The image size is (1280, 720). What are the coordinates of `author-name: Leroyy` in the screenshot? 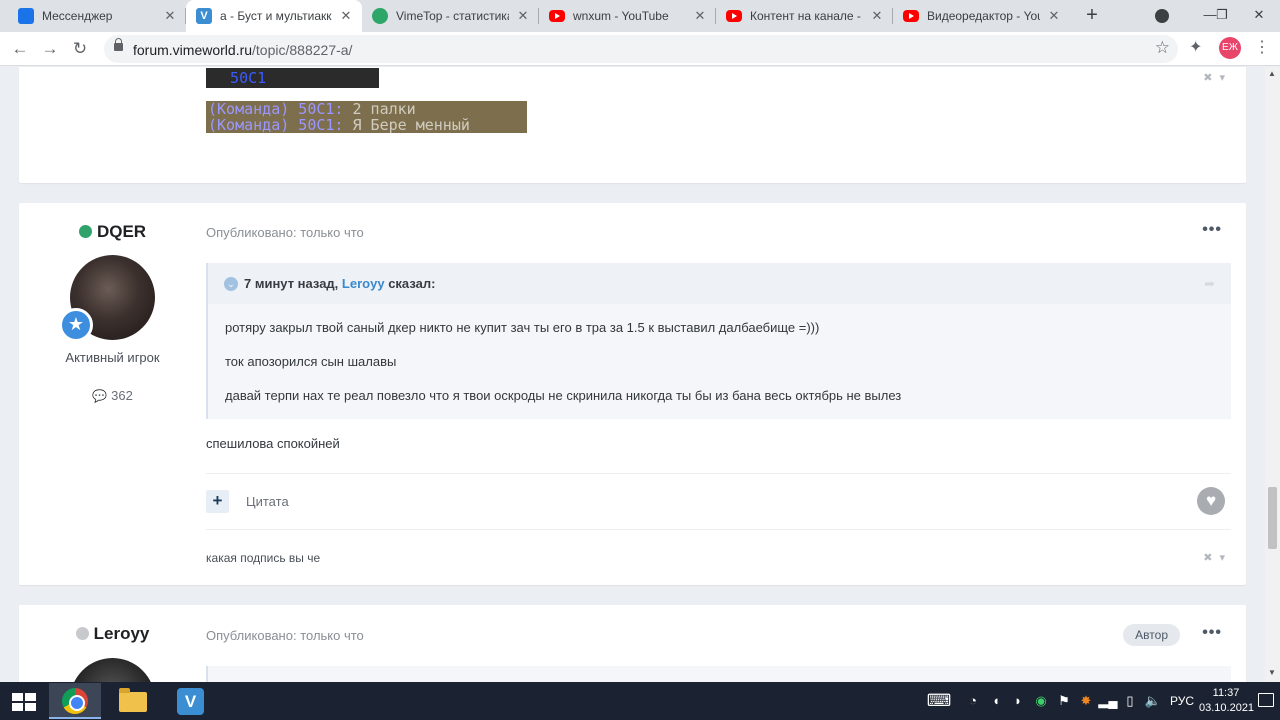 It's located at (112, 634).